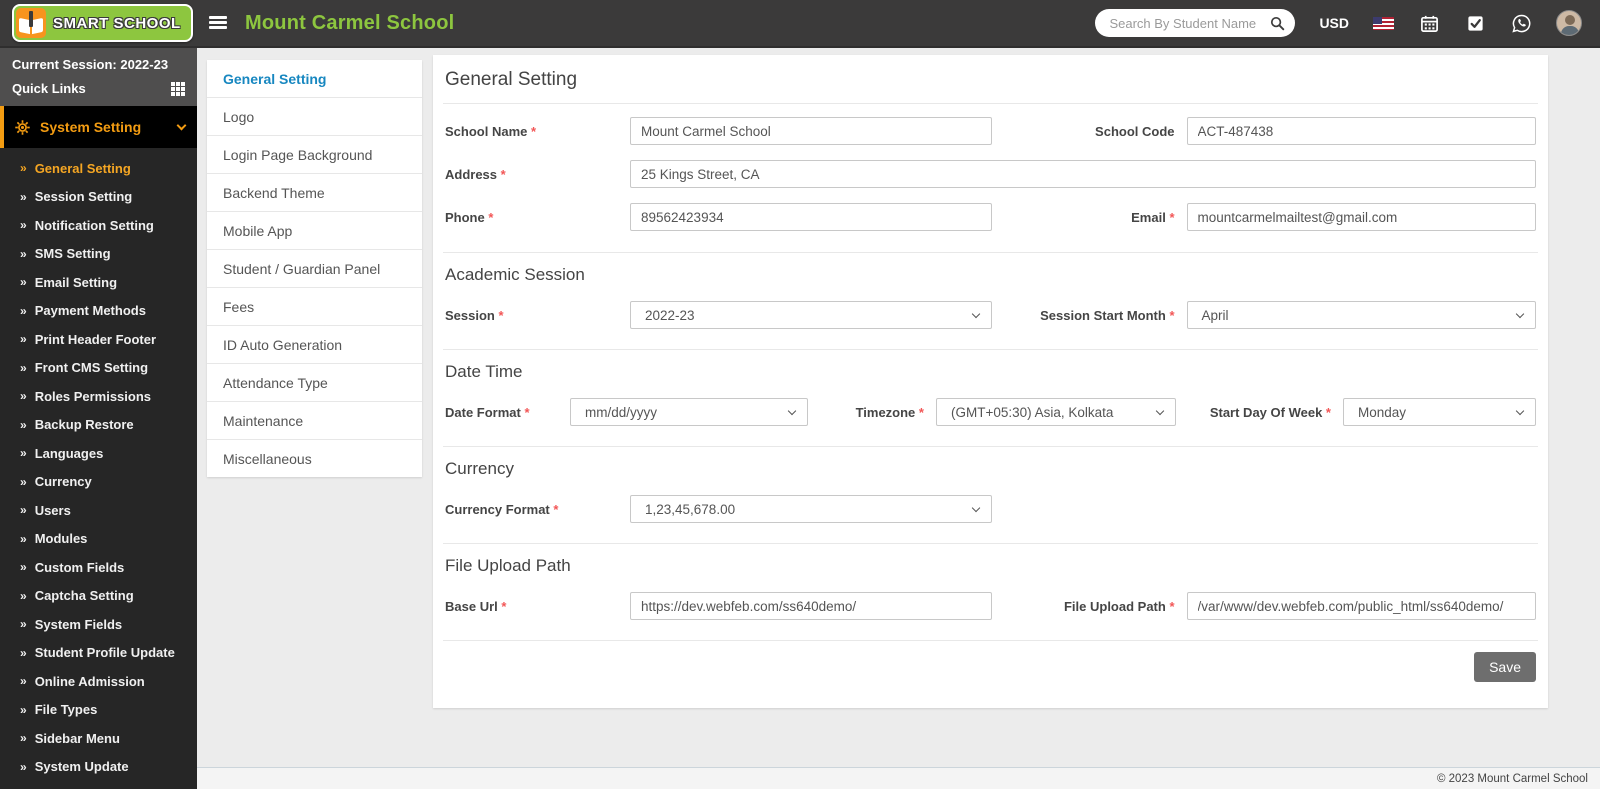 Image resolution: width=1600 pixels, height=789 pixels. What do you see at coordinates (537, 131) in the screenshot?
I see `school-name-label: School Name` at bounding box center [537, 131].